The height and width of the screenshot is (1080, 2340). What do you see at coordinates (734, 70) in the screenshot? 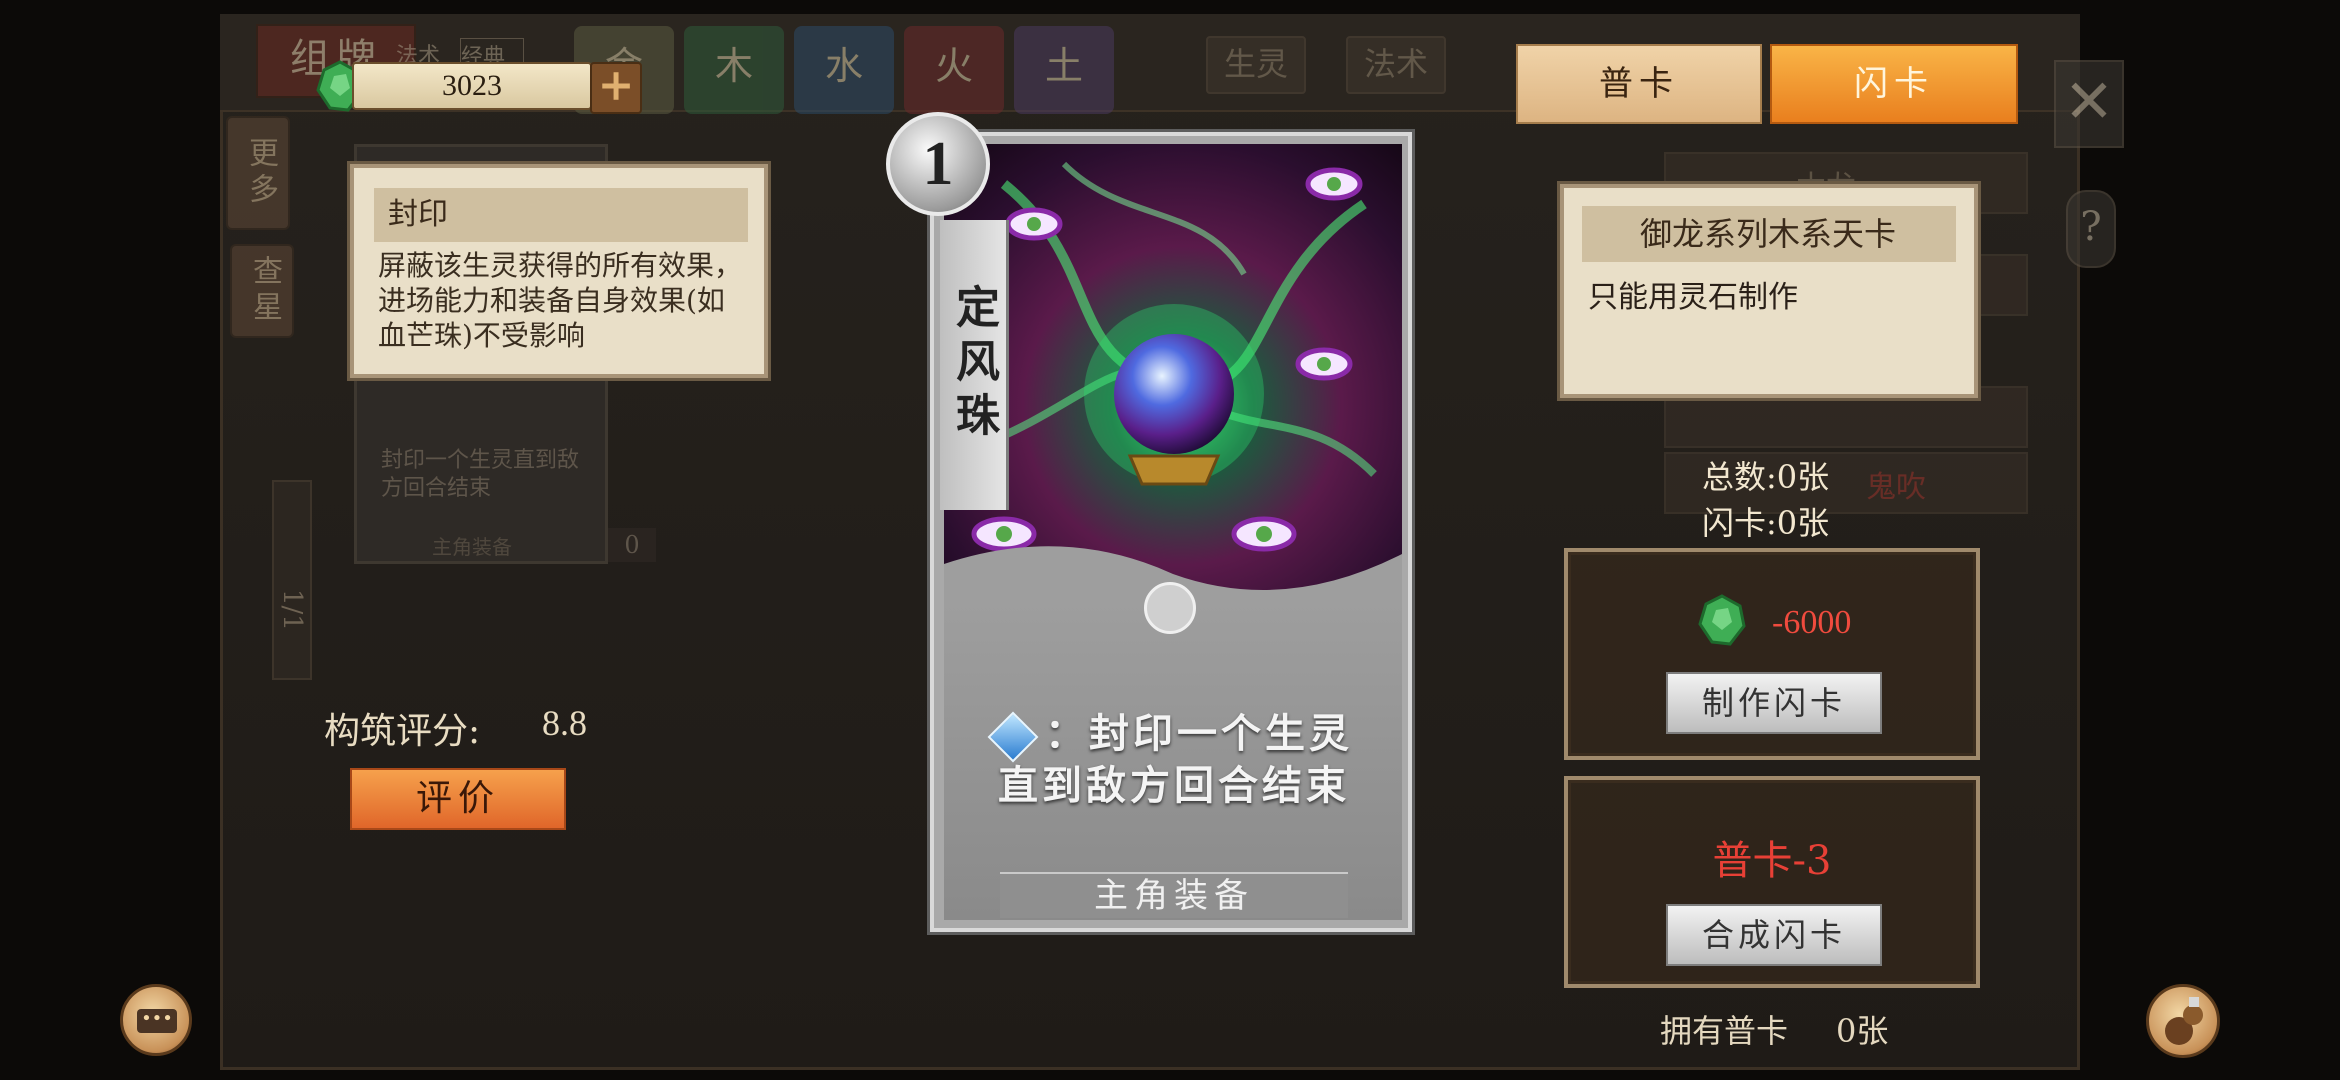
I see `tab-element-wood: 木` at bounding box center [734, 70].